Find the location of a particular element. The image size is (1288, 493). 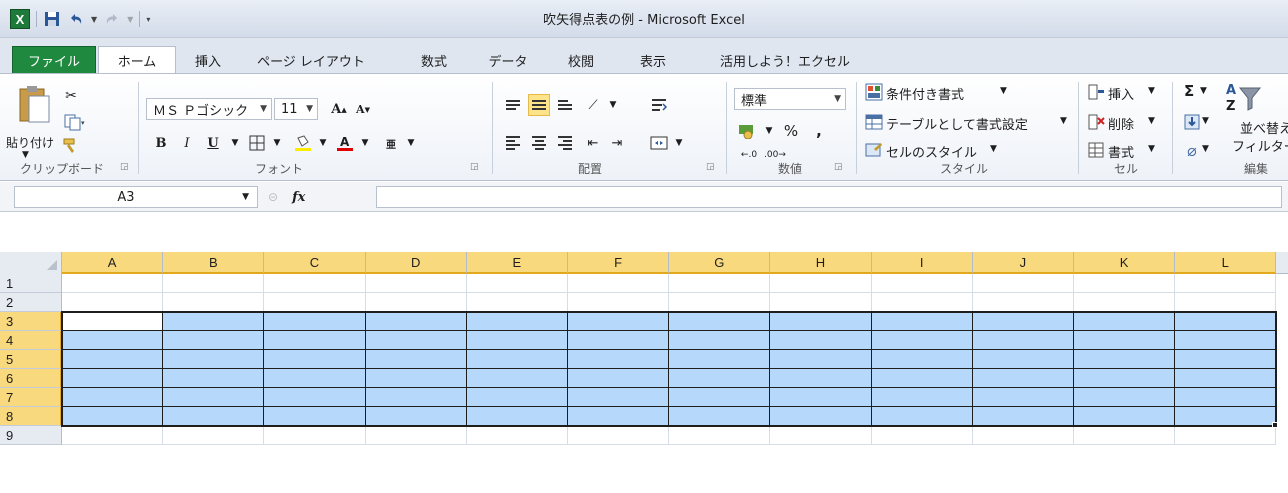

cell-c5 is located at coordinates (315, 359).